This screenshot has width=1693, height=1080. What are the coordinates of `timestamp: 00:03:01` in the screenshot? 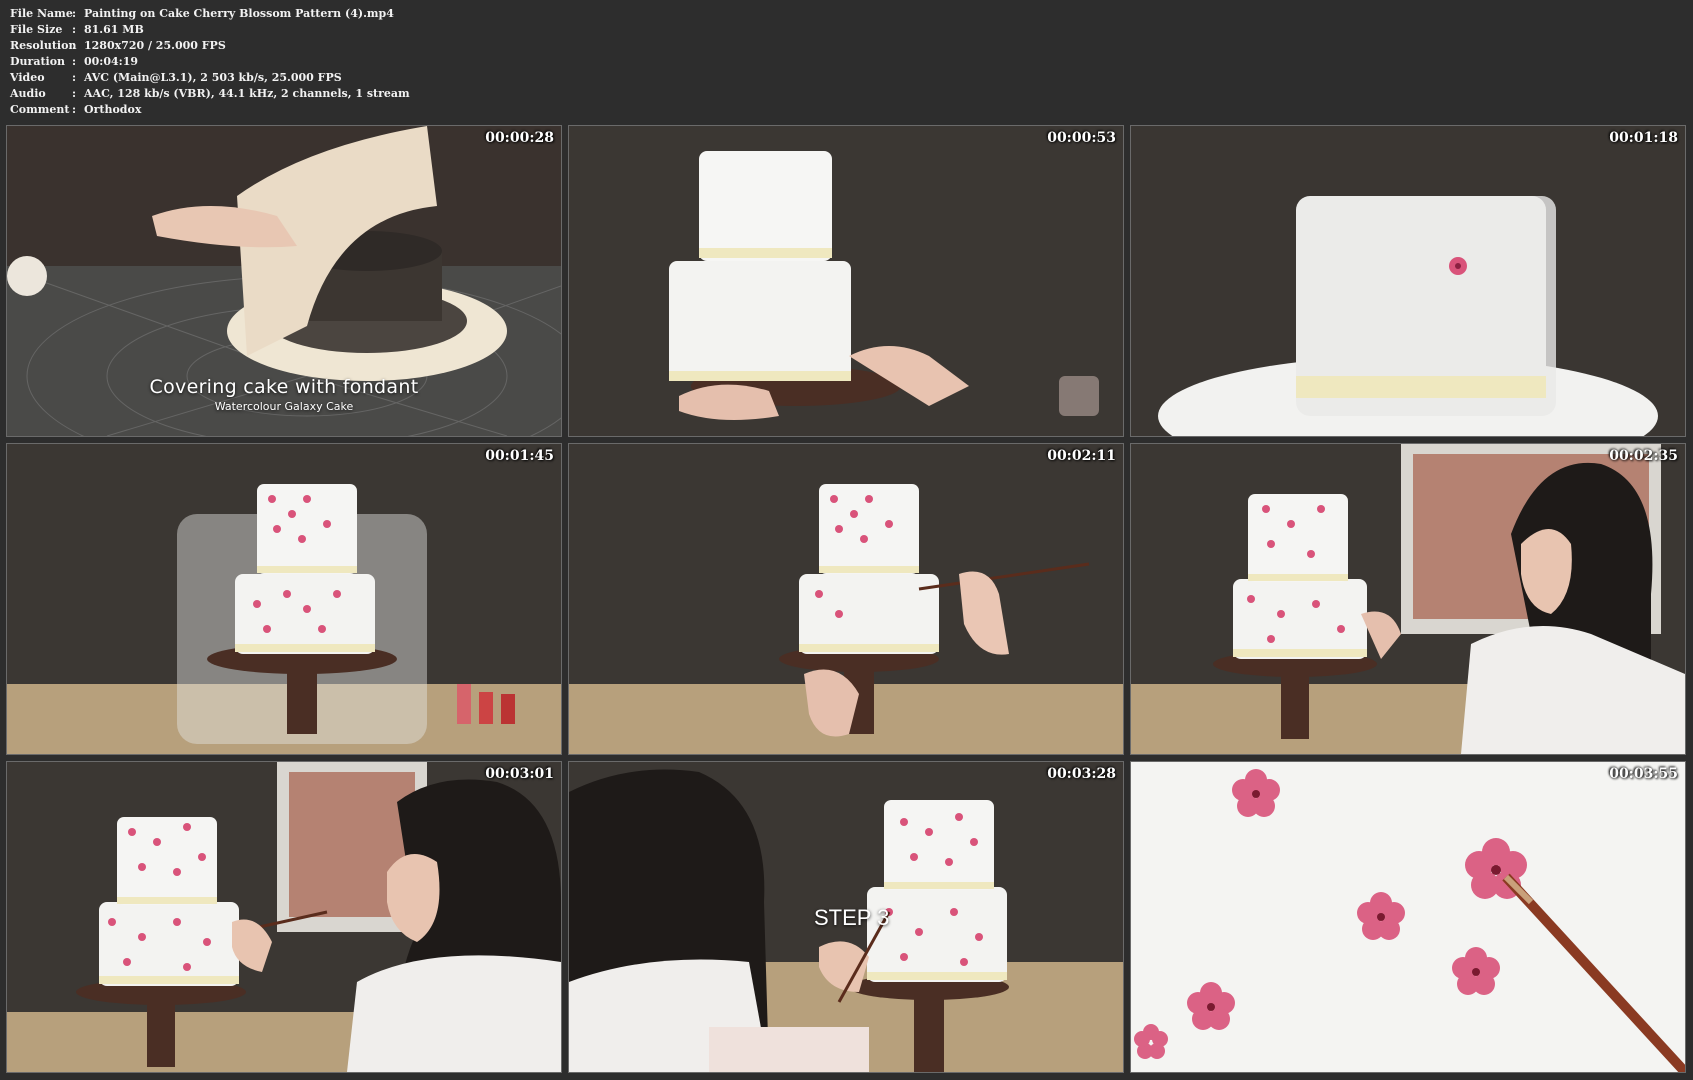 It's located at (519, 774).